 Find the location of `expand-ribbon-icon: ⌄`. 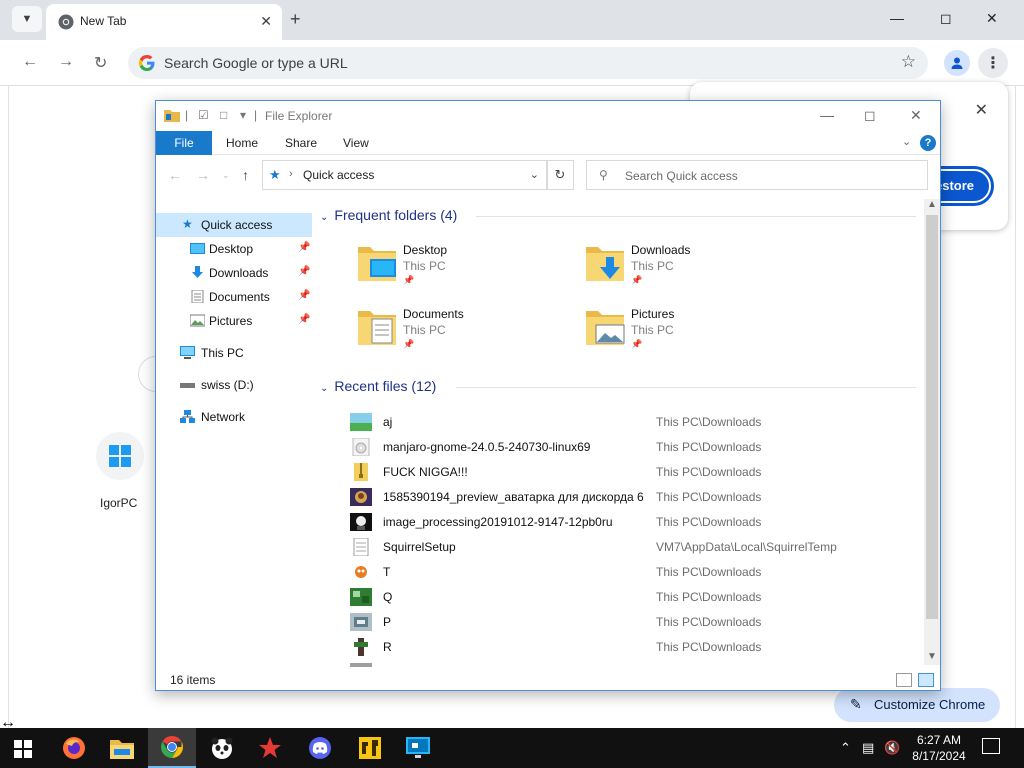

expand-ribbon-icon: ⌄ is located at coordinates (906, 141).